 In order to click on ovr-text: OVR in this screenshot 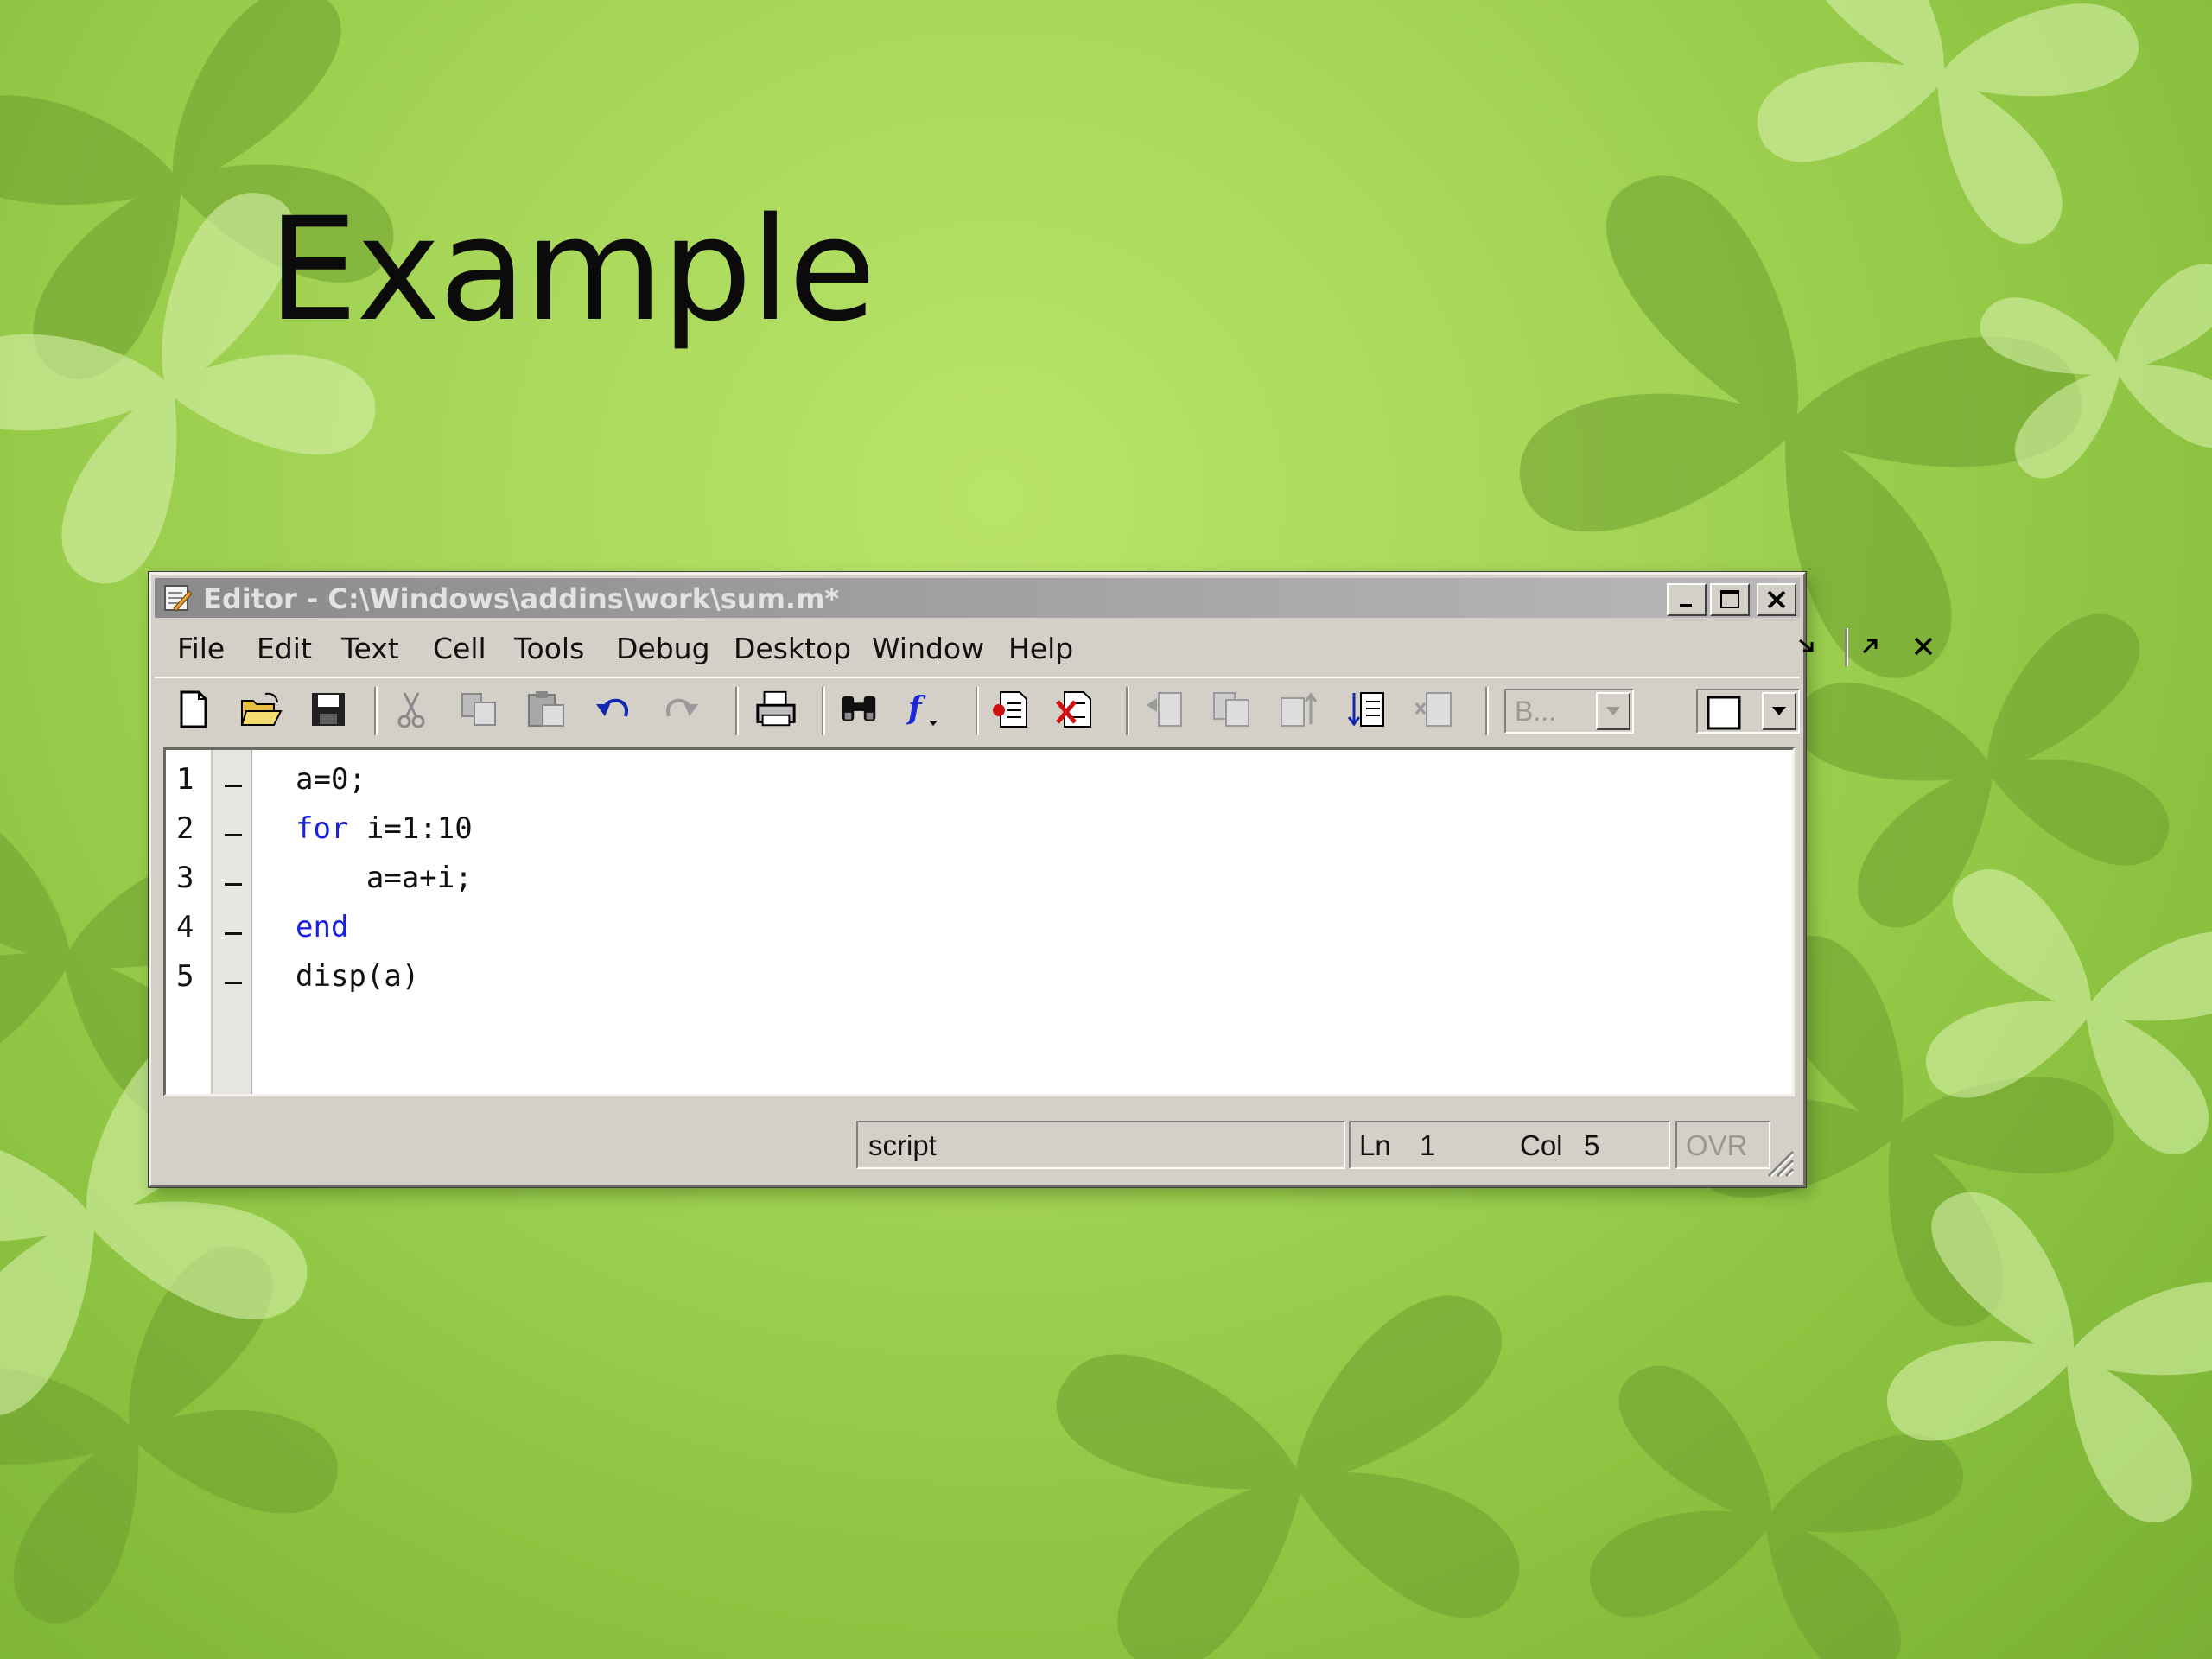, I will do `click(1717, 1145)`.